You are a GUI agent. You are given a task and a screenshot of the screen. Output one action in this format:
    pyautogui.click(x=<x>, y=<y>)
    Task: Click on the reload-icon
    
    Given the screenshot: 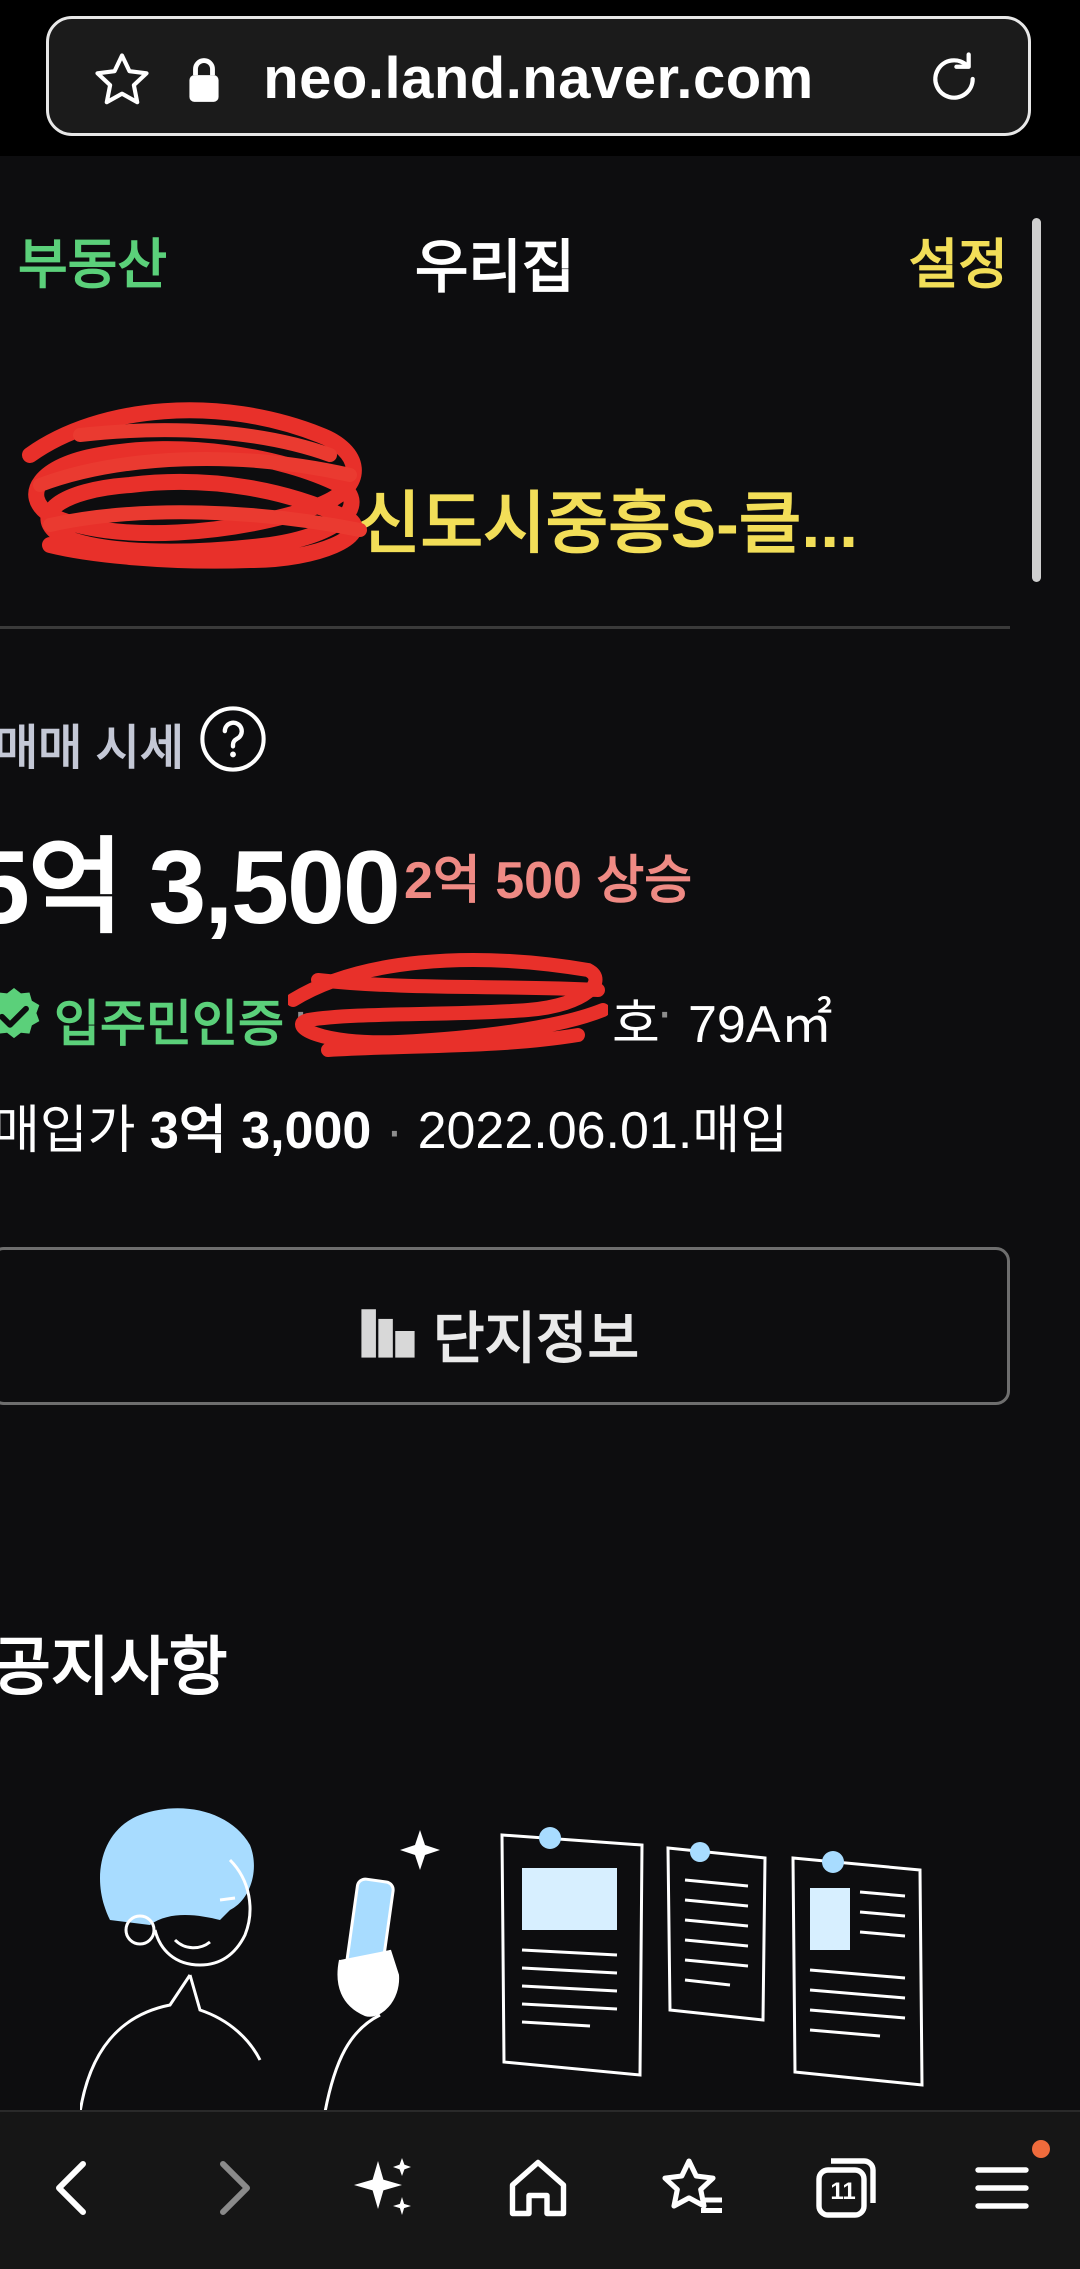 What is the action you would take?
    pyautogui.click(x=954, y=79)
    